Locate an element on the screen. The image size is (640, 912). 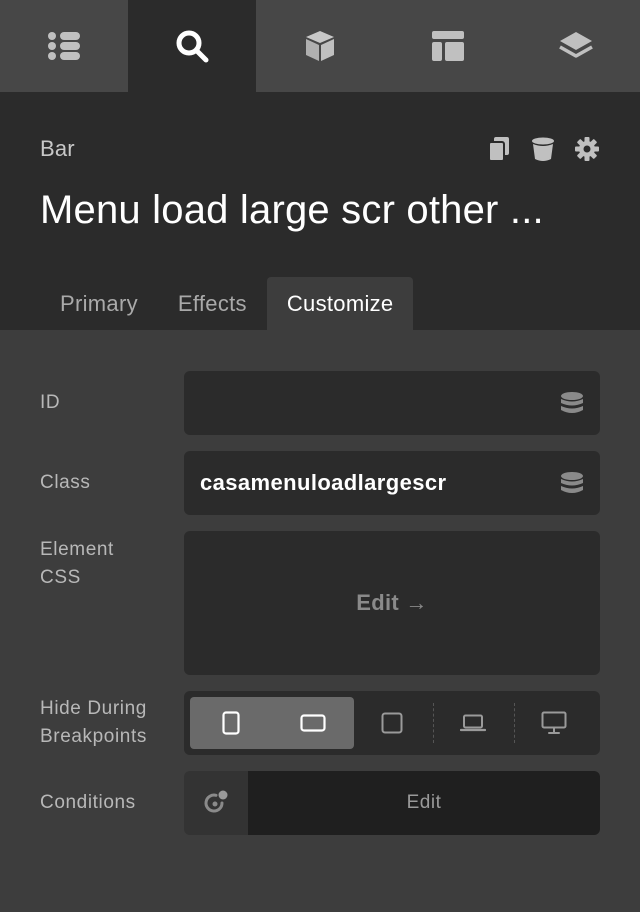
id-field is located at coordinates (392, 403).